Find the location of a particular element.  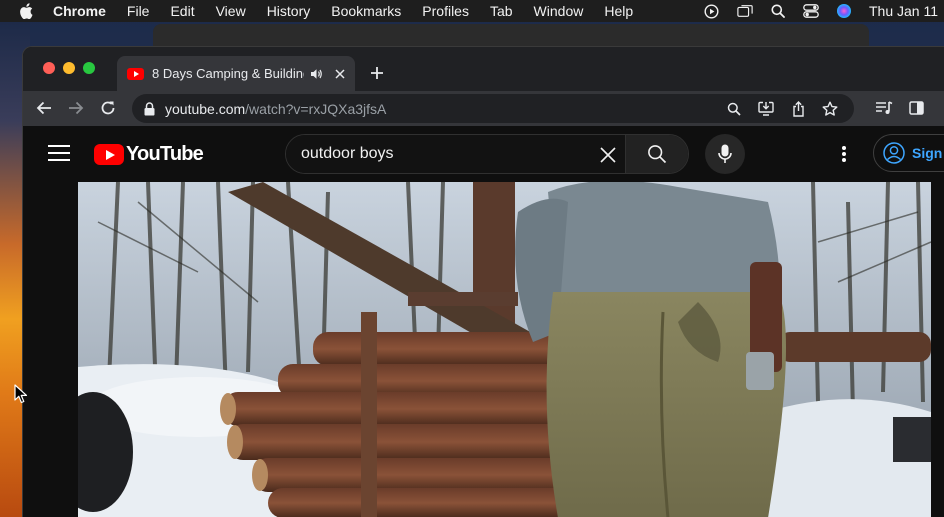

youtube-header: YouTube outdoor boys Sign in is located at coordinates (483, 154).